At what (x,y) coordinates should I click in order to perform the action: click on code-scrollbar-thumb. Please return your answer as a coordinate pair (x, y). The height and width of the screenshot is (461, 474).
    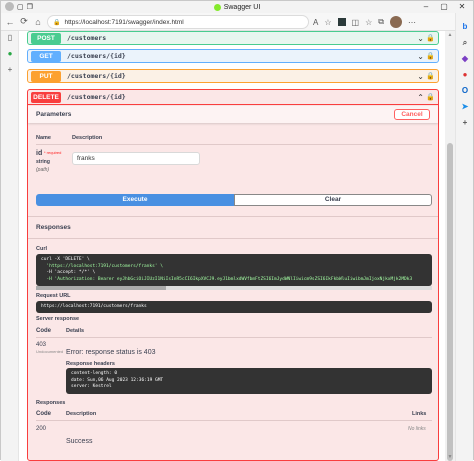
    Looking at the image, I should click on (101, 288).